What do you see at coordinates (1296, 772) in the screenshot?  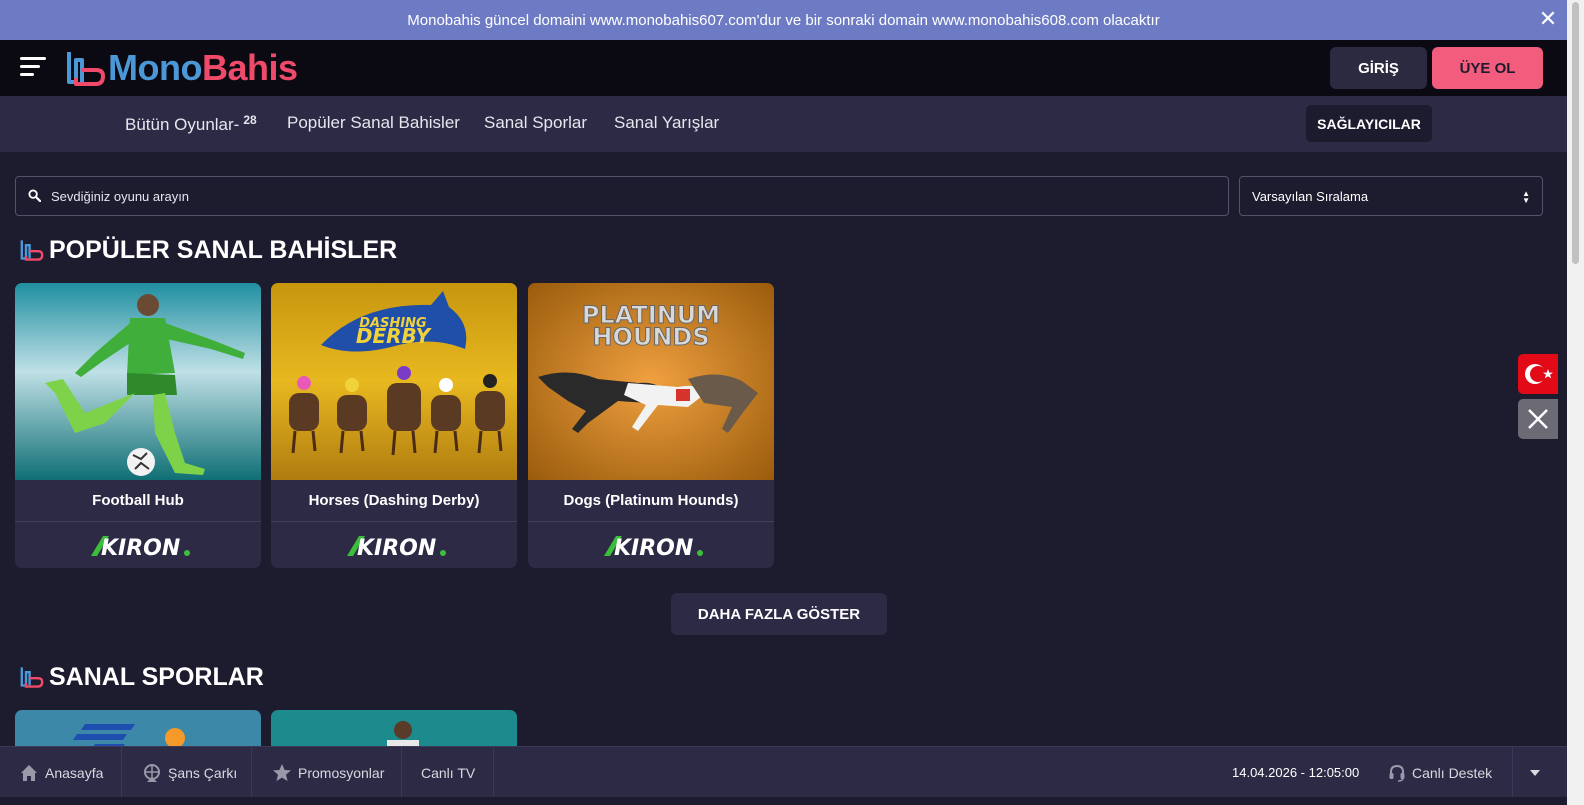 I see `current-datetime: 14.04.2026 - 12:05:00` at bounding box center [1296, 772].